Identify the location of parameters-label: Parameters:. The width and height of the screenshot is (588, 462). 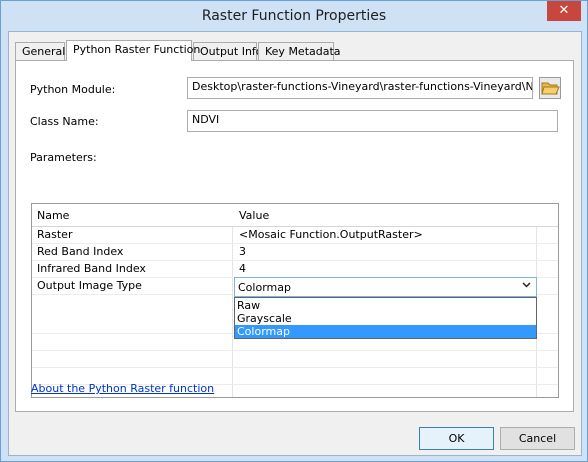
(63, 157).